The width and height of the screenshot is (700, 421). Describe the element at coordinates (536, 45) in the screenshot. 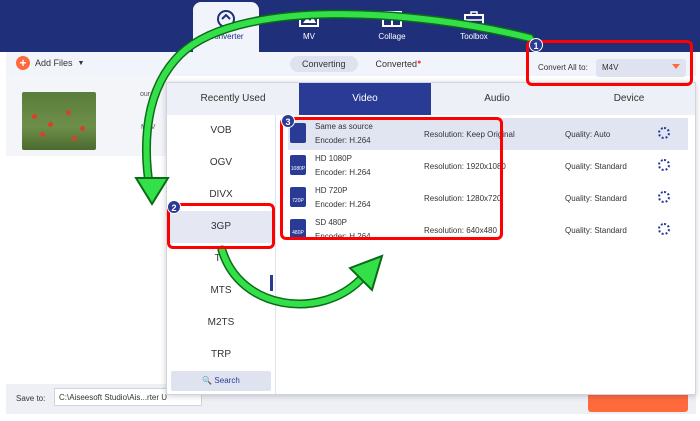

I see `step-badge-1: 1` at that location.